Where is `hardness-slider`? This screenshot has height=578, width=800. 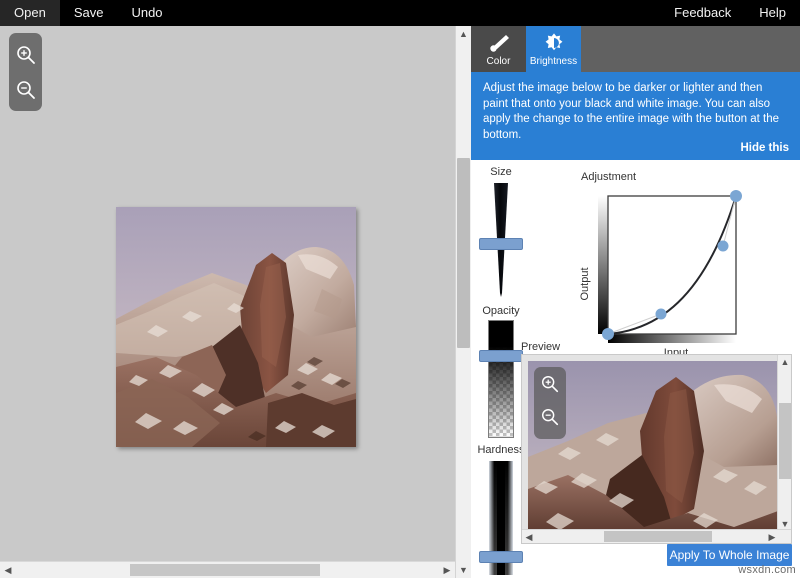 hardness-slider is located at coordinates (501, 518).